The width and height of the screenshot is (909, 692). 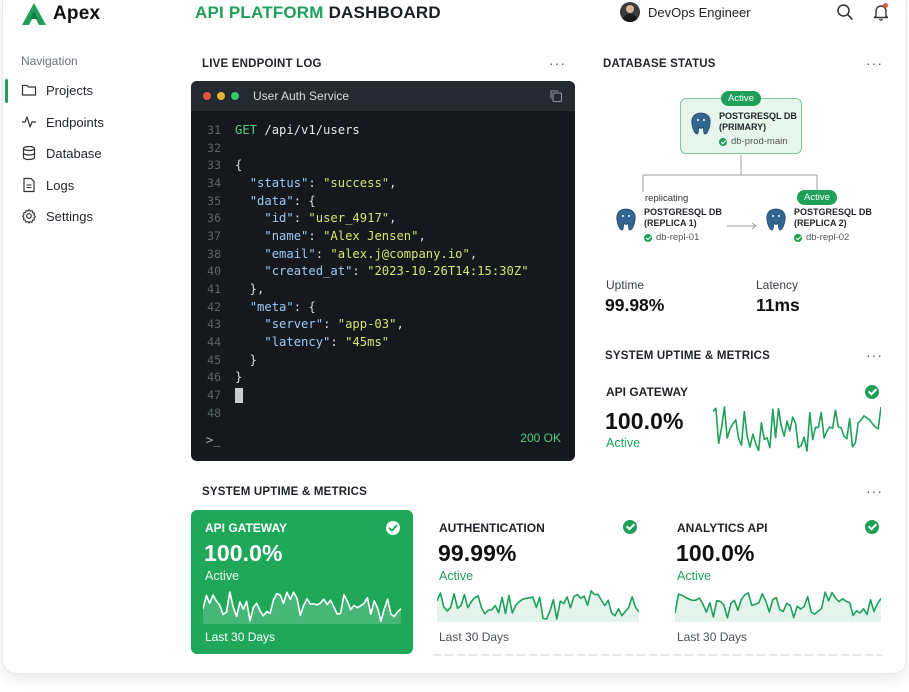 What do you see at coordinates (557, 63) in the screenshot?
I see `endpoint-log-more-button: ···` at bounding box center [557, 63].